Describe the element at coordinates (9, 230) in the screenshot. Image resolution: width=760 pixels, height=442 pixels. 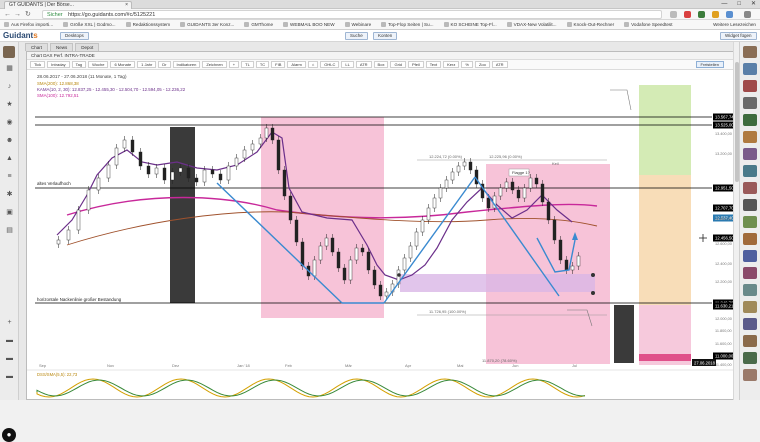
I see `document-icon: ▤` at that location.